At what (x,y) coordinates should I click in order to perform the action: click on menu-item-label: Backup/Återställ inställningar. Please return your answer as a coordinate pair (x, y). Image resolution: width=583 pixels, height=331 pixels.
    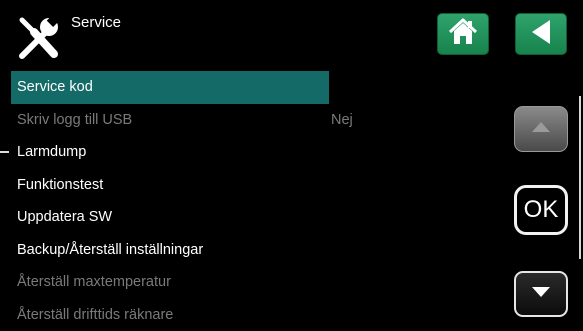
    Looking at the image, I should click on (110, 249).